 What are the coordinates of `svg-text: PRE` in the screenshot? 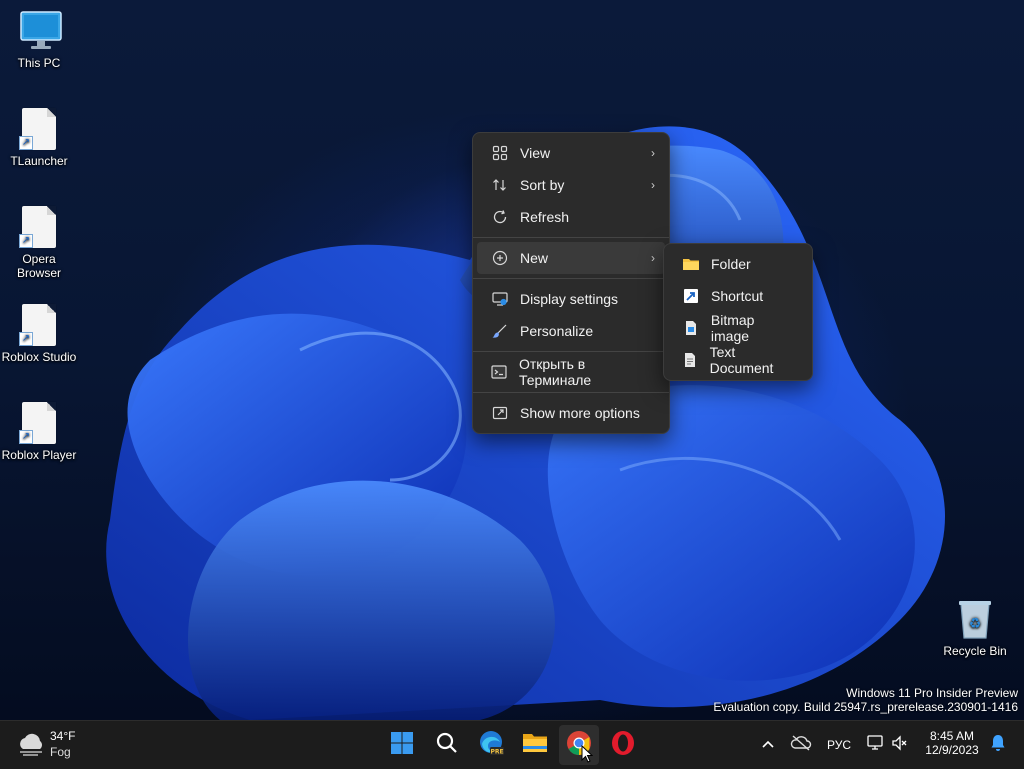 It's located at (496, 751).